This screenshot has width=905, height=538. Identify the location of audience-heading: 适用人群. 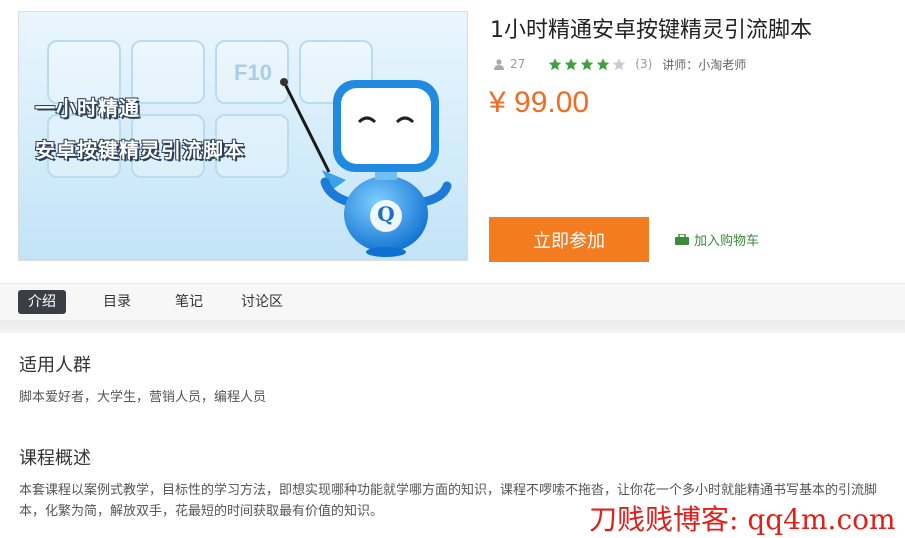
(55, 365).